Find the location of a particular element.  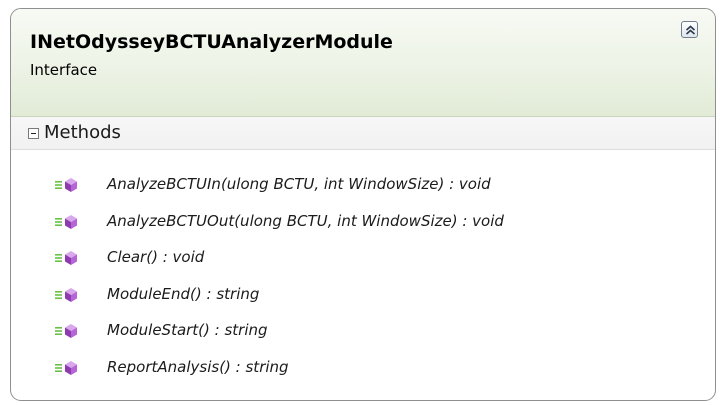

method-signature: Clear() : void is located at coordinates (156, 257).